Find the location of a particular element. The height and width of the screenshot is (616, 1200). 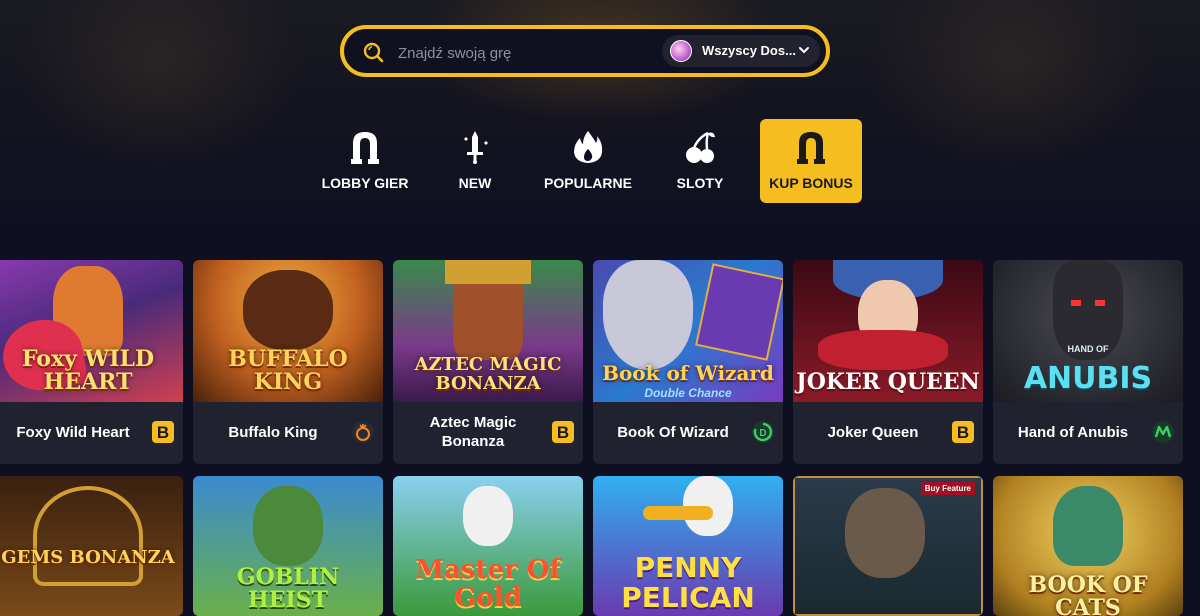

thumb-title: Master Of Gold is located at coordinates (488, 584).